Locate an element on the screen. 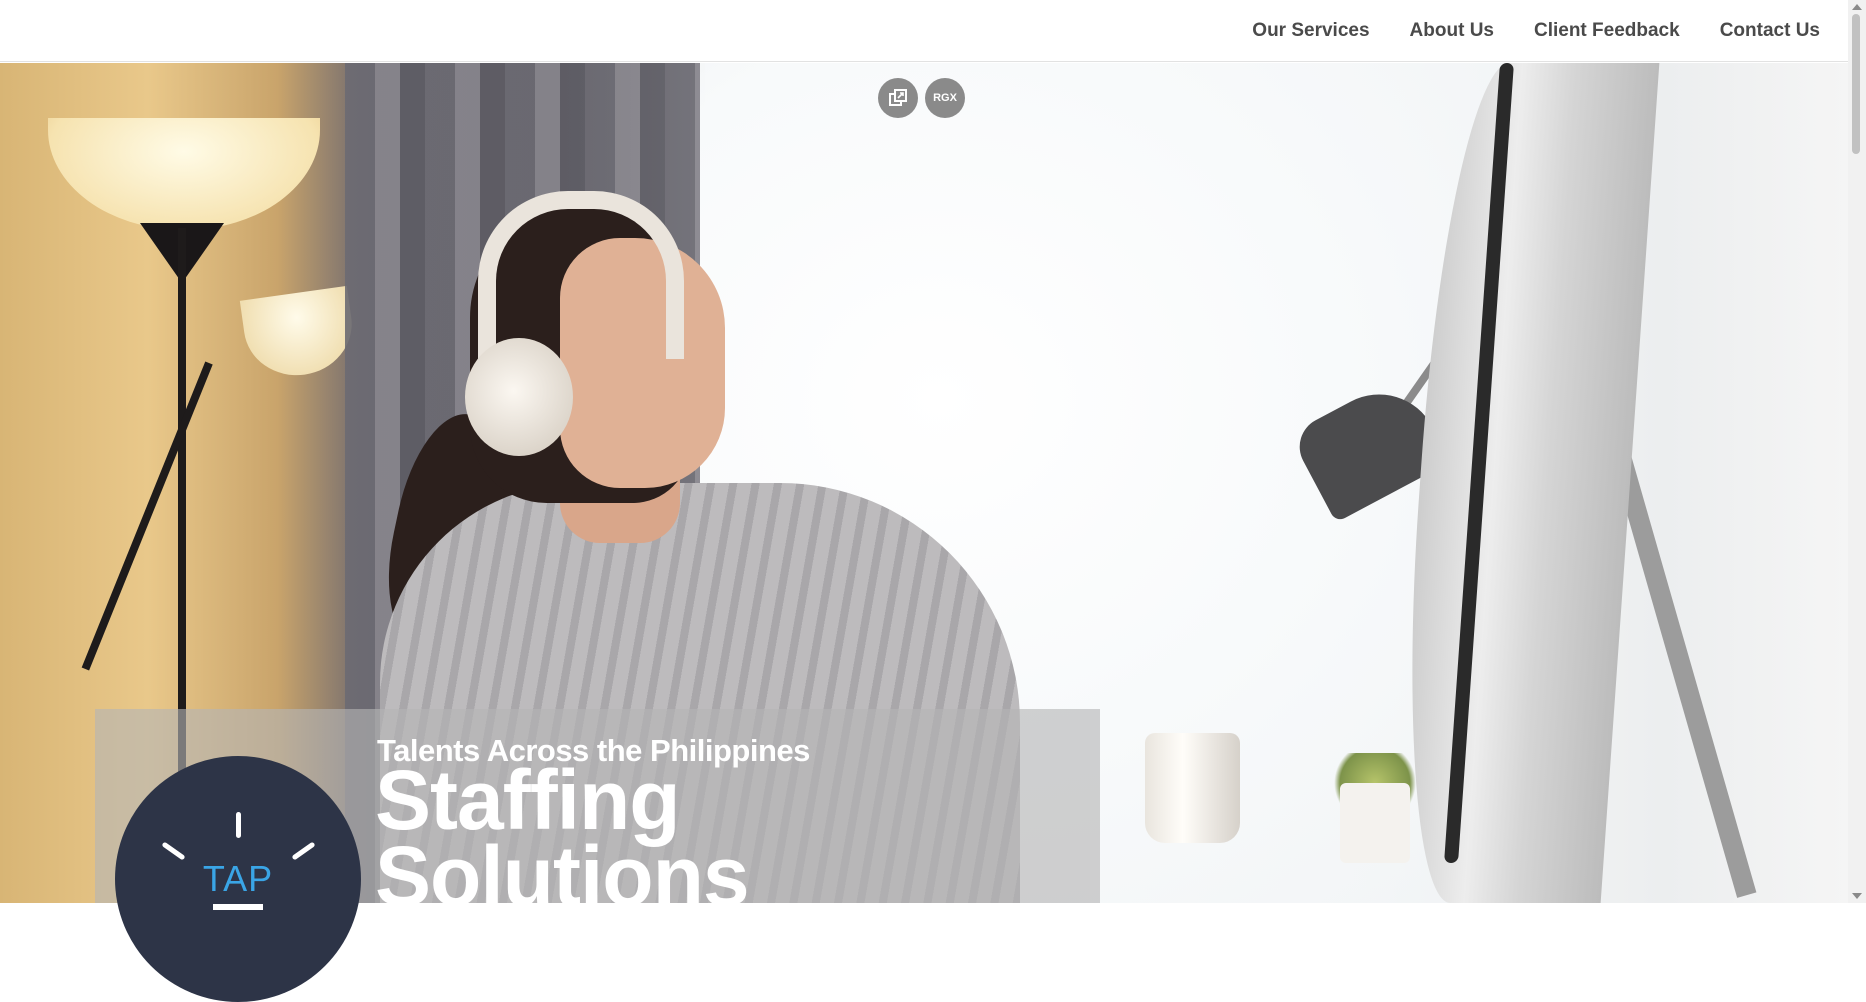 The width and height of the screenshot is (1866, 1002). open-in-new-icon is located at coordinates (898, 97).